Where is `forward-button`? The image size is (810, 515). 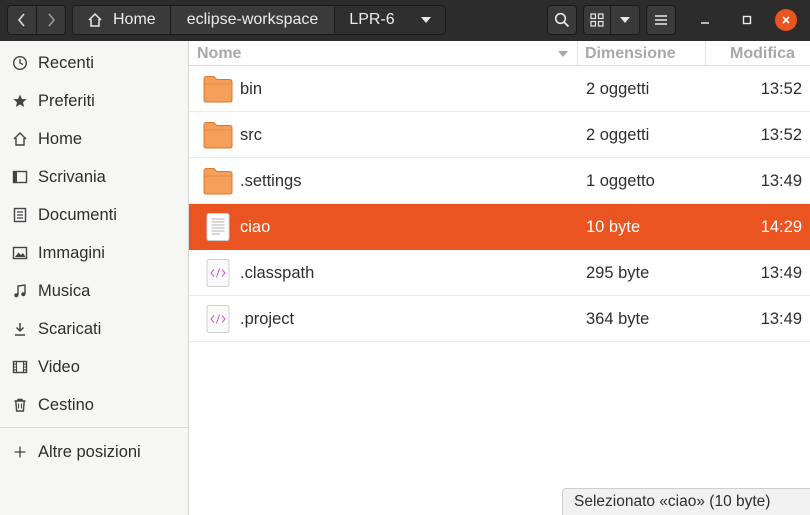 forward-button is located at coordinates (51, 20).